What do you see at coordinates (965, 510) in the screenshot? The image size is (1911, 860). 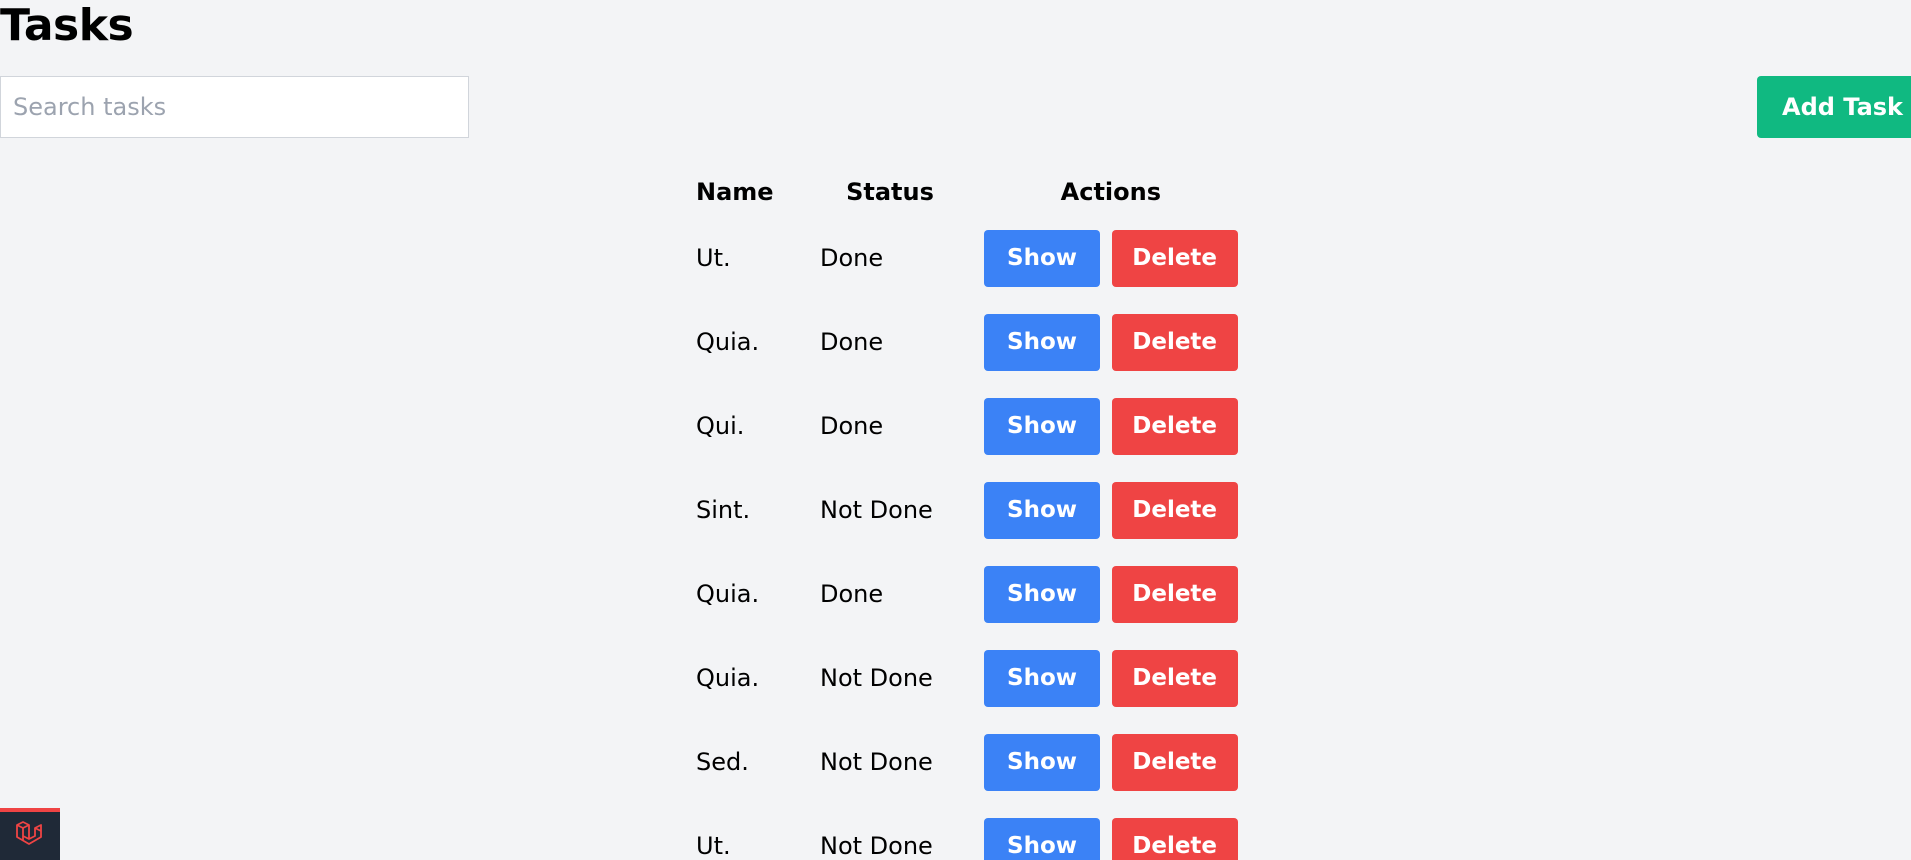 I see `table-row: Sint. Not Done Show Delete` at bounding box center [965, 510].